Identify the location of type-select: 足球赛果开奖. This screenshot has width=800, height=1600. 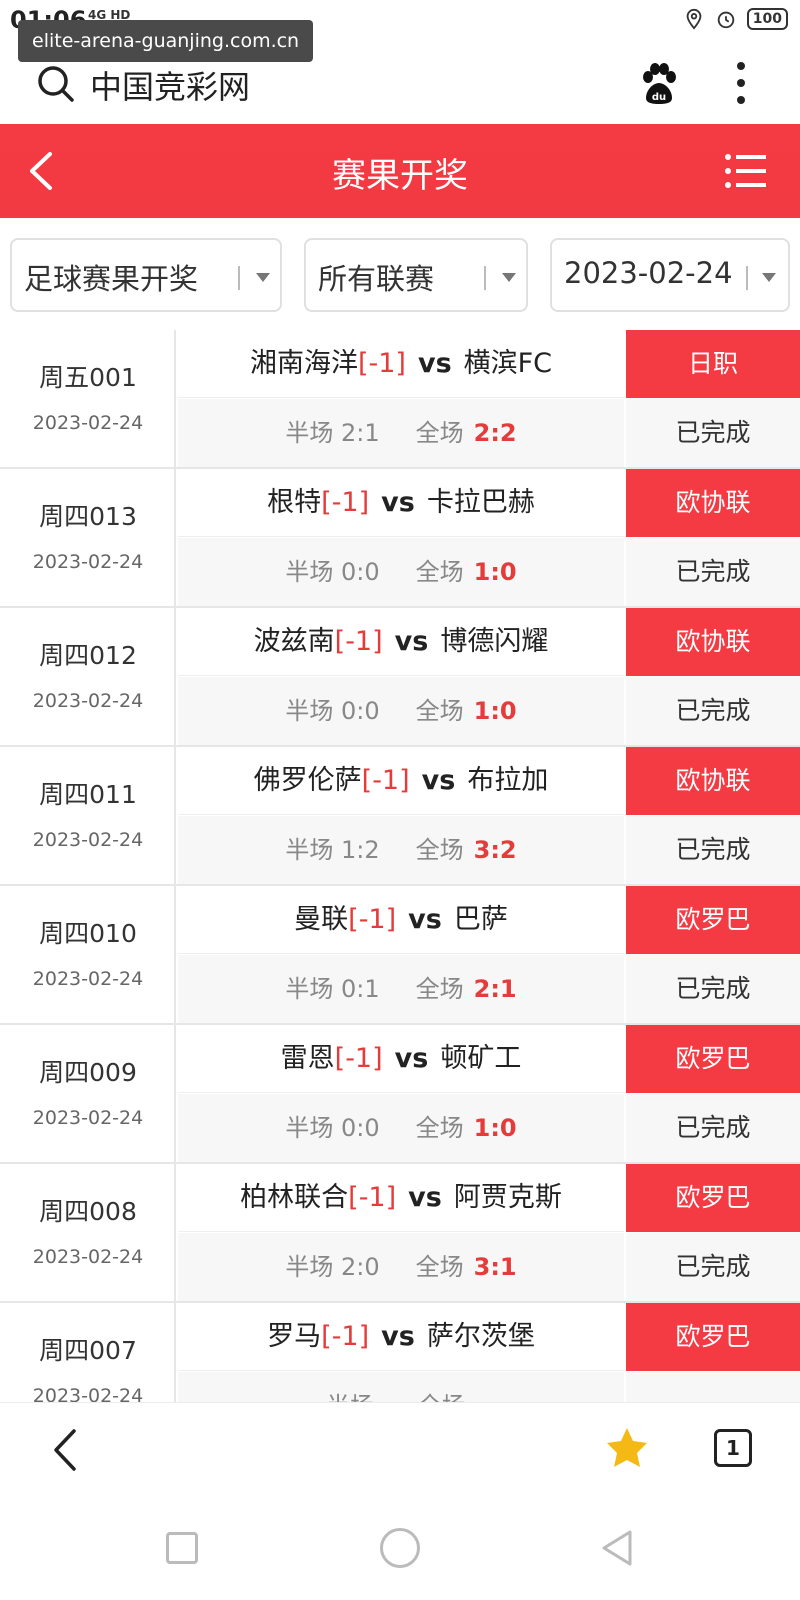
(146, 275).